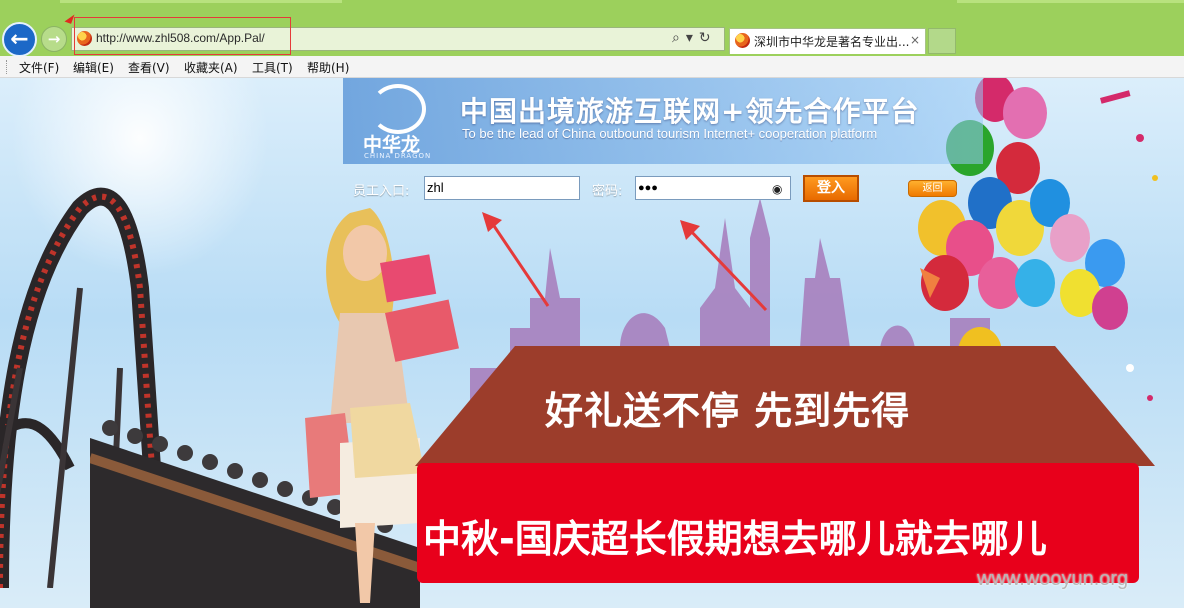 This screenshot has height=608, width=1184. I want to click on login-button: 登入, so click(831, 188).